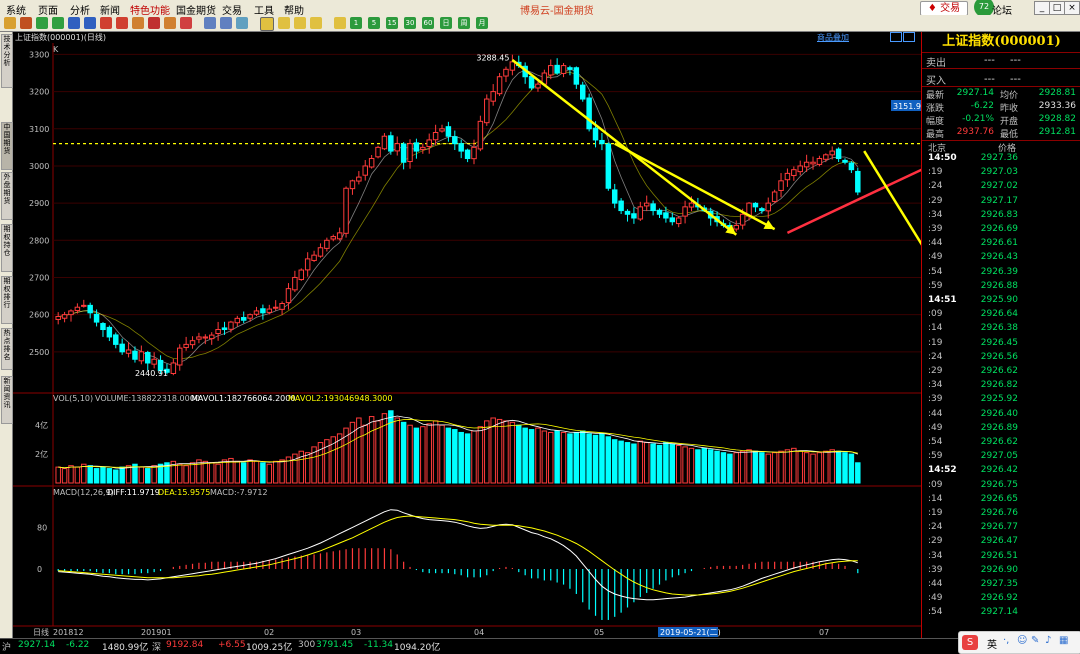 Image resolution: width=1080 pixels, height=654 pixels. Describe the element at coordinates (7, 400) in the screenshot. I see `tab-news: 新闻资讯` at that location.